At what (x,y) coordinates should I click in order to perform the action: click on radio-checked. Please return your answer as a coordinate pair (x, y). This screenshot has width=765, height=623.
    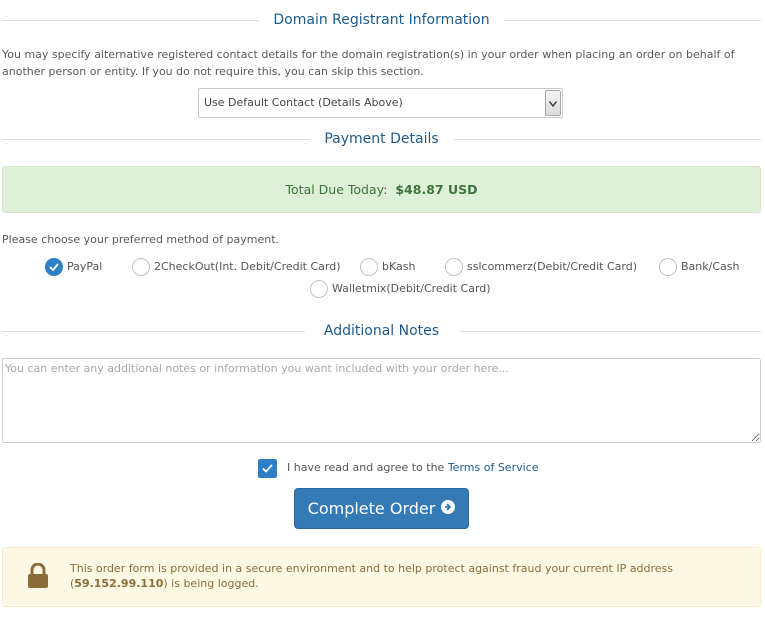
    Looking at the image, I should click on (54, 267).